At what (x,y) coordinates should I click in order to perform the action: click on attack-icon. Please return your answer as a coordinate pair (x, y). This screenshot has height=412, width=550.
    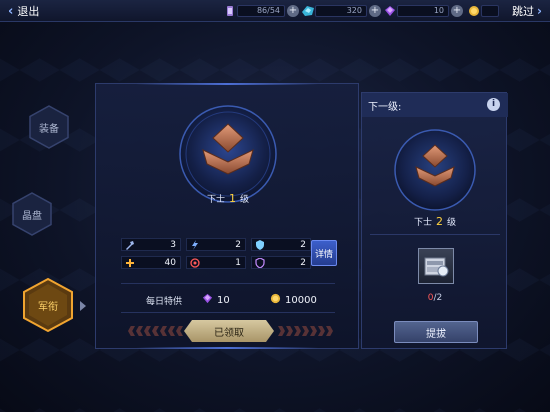
    Looking at the image, I should click on (129, 244).